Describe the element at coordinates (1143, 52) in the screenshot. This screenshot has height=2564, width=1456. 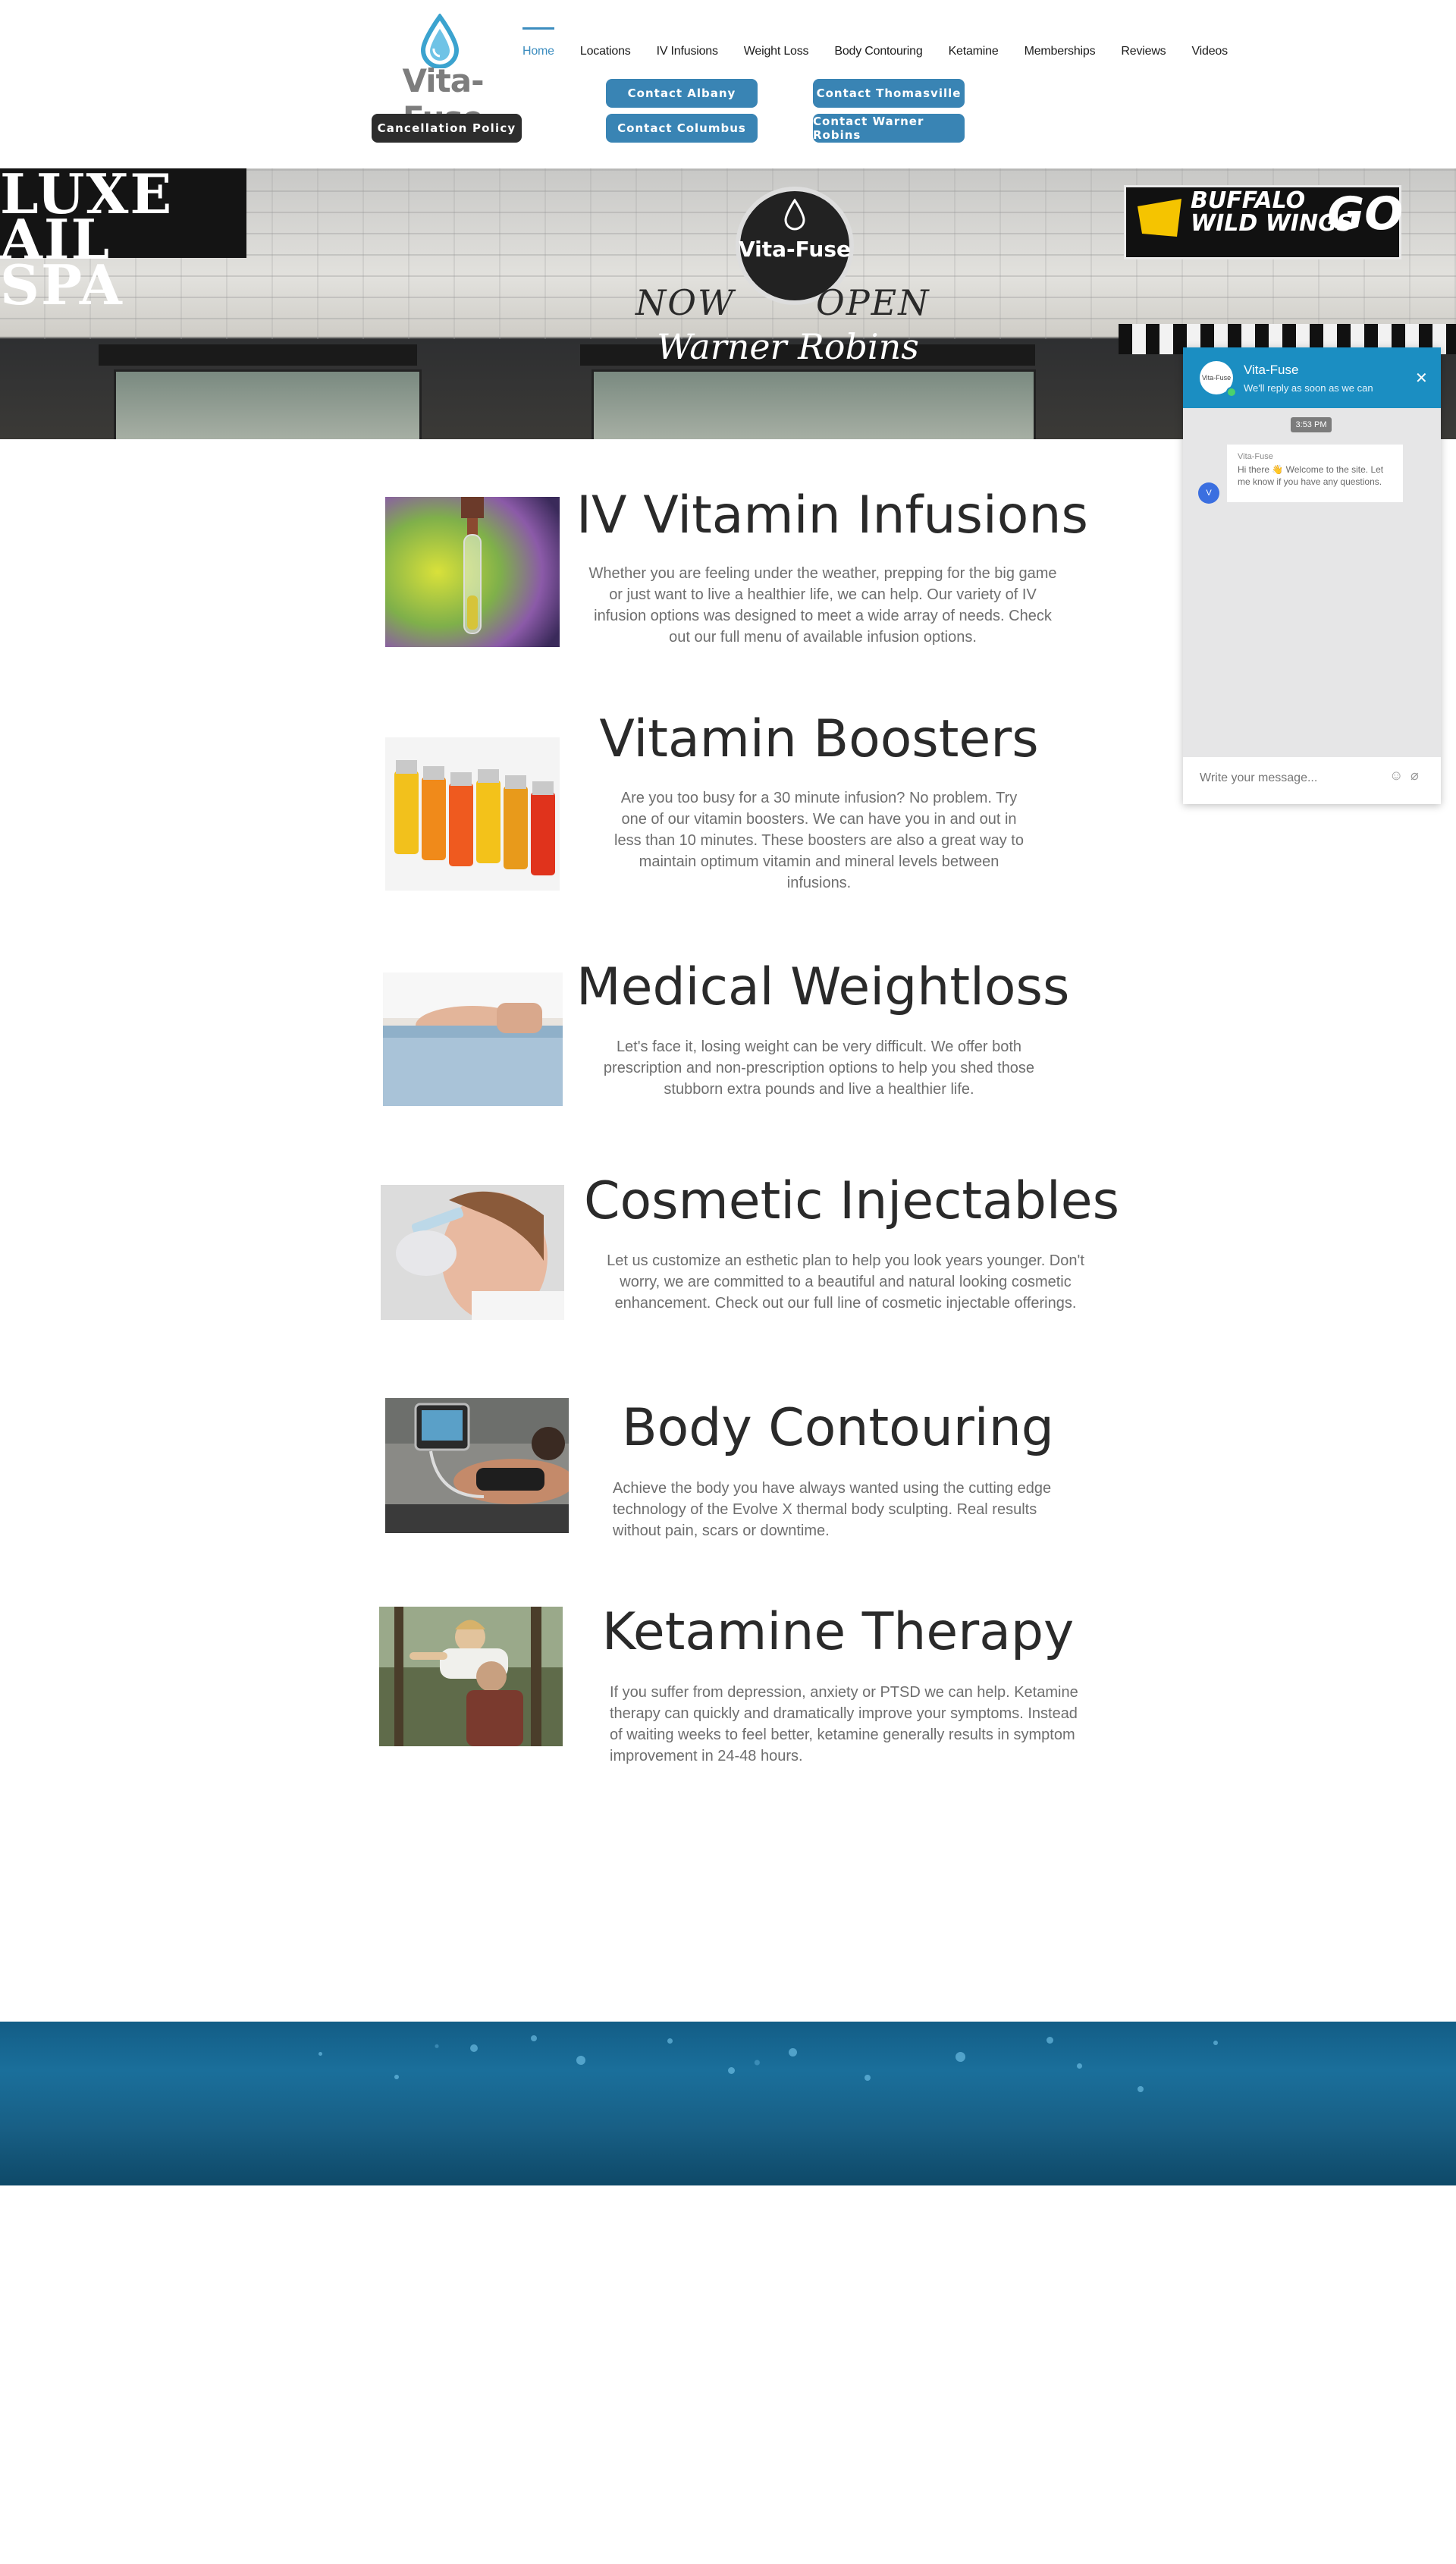
I see `nav-reviews: Reviews` at that location.